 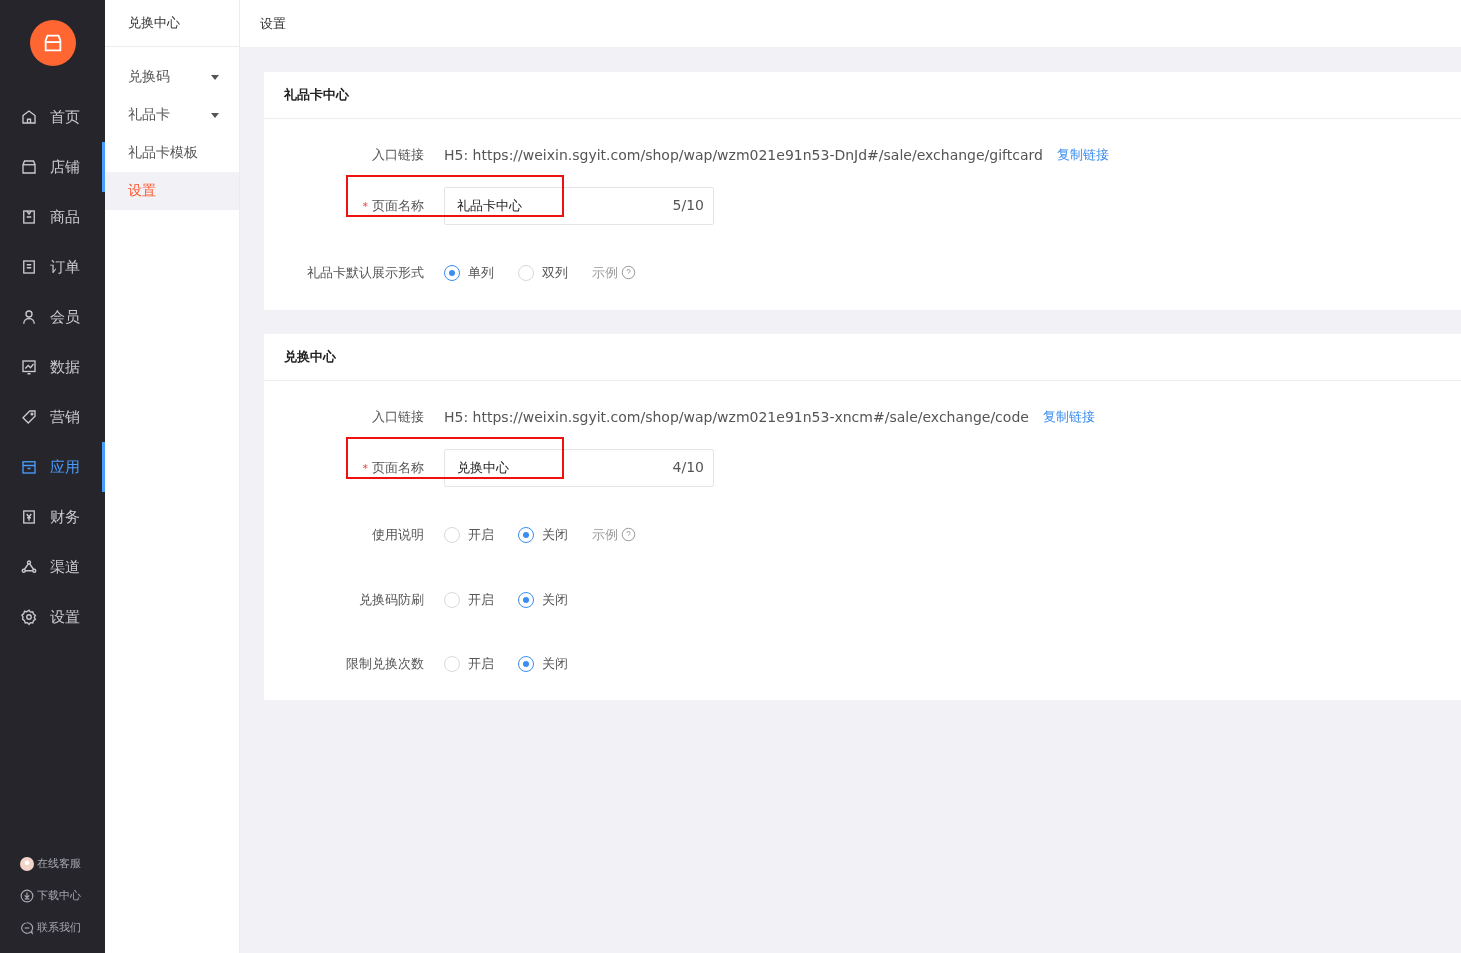 I want to click on store-icon, so click(x=29, y=167).